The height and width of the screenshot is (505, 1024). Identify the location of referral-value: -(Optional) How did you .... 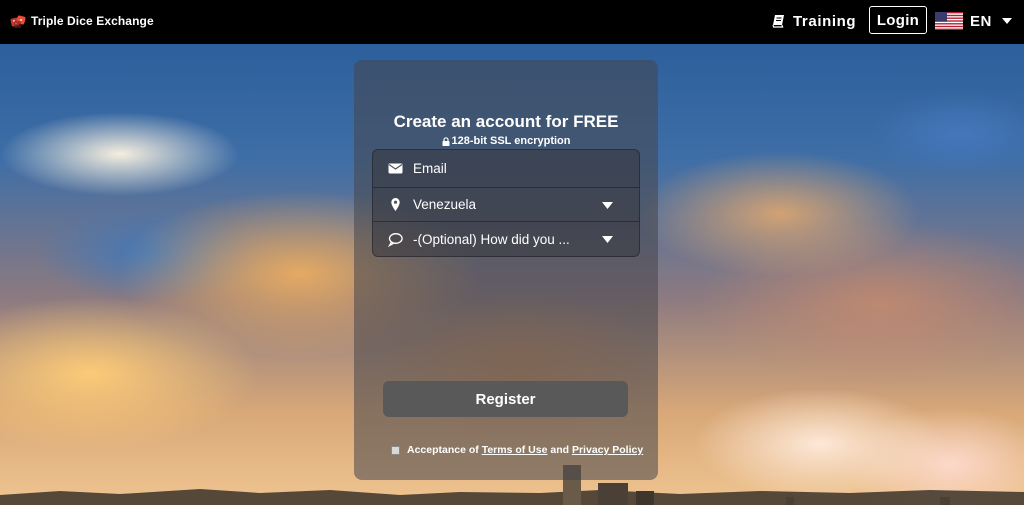
(491, 239).